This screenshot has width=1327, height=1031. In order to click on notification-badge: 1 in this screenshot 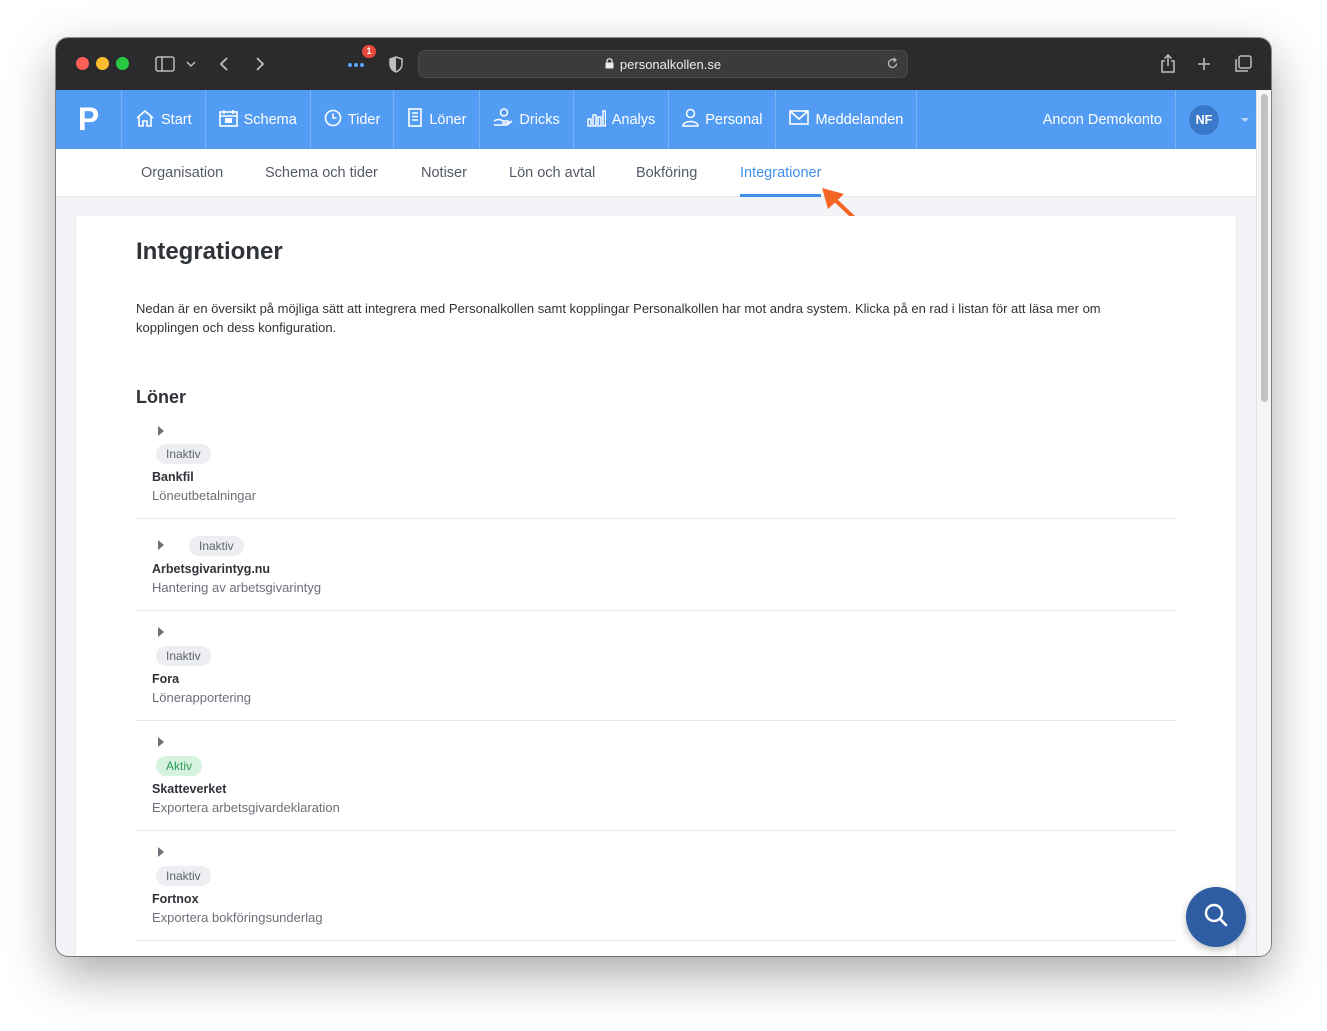, I will do `click(369, 51)`.